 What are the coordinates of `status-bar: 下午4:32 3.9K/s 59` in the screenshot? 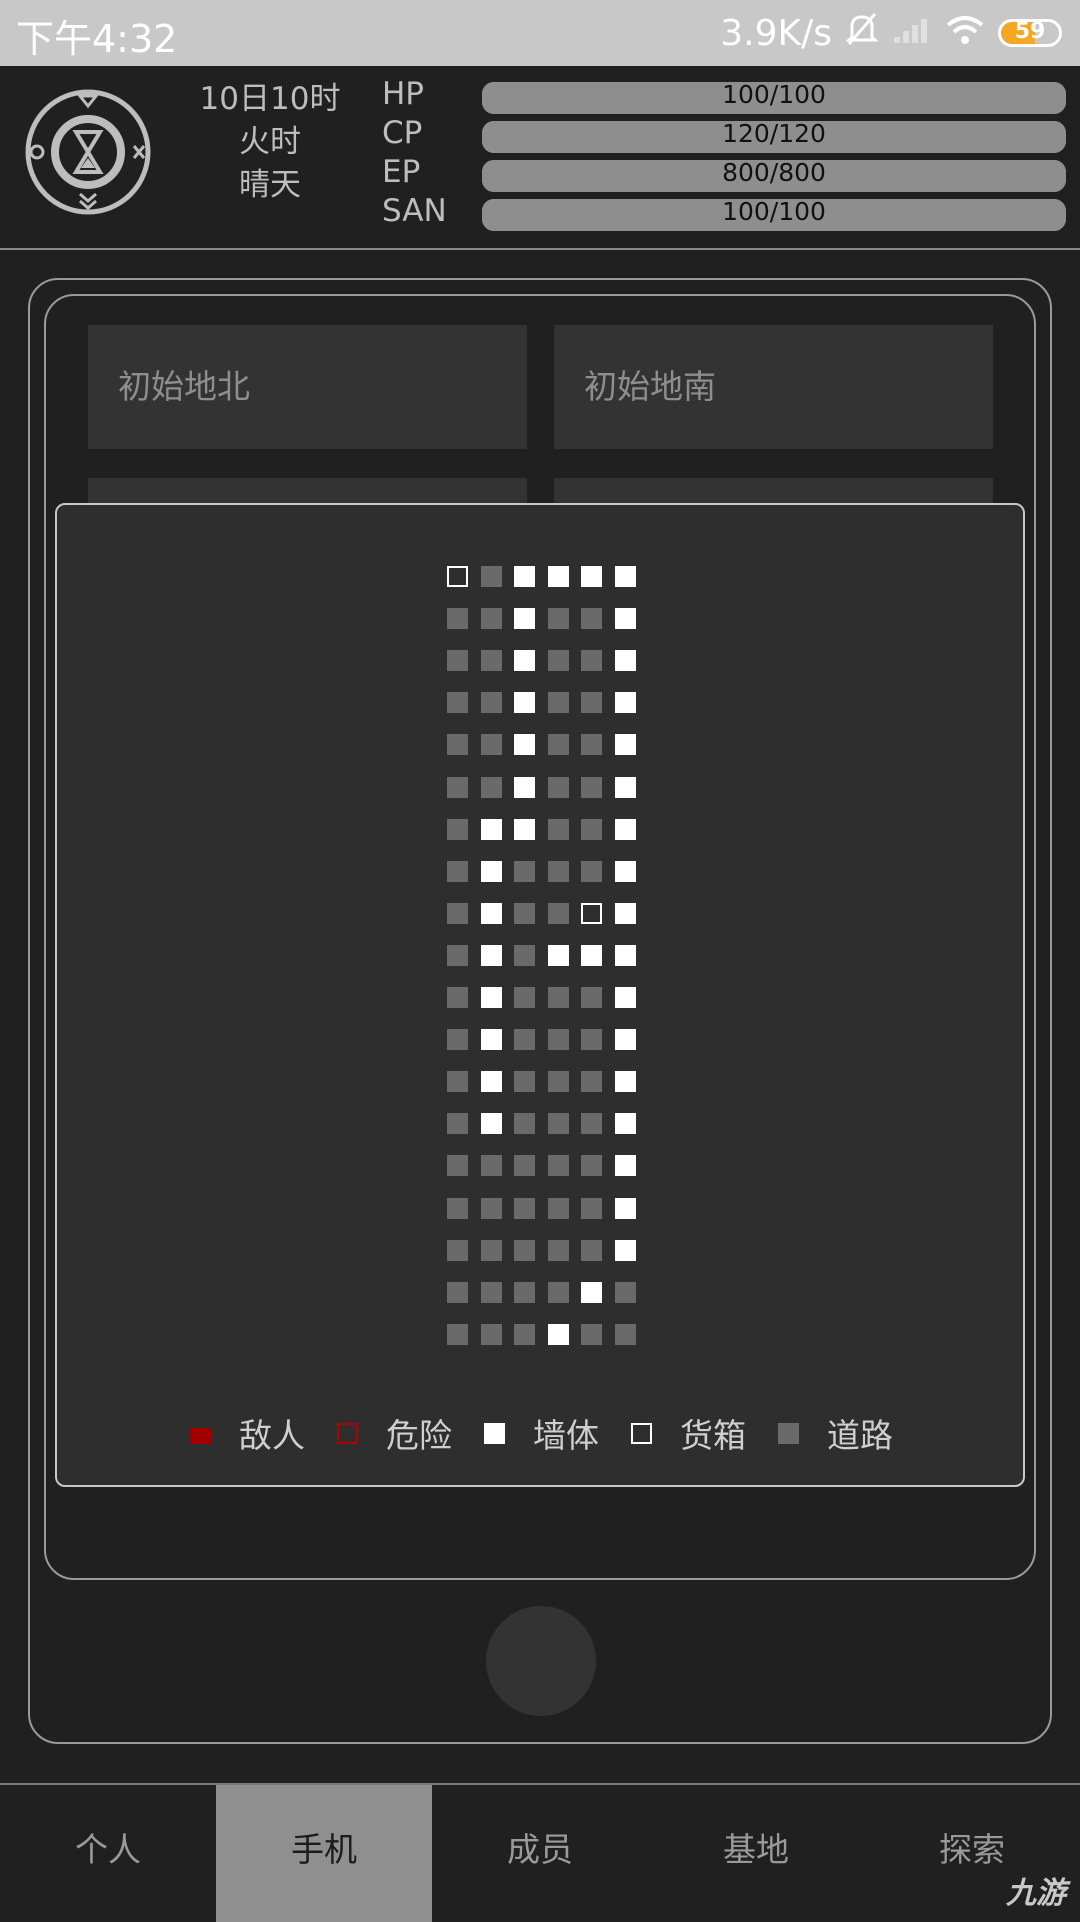 It's located at (540, 33).